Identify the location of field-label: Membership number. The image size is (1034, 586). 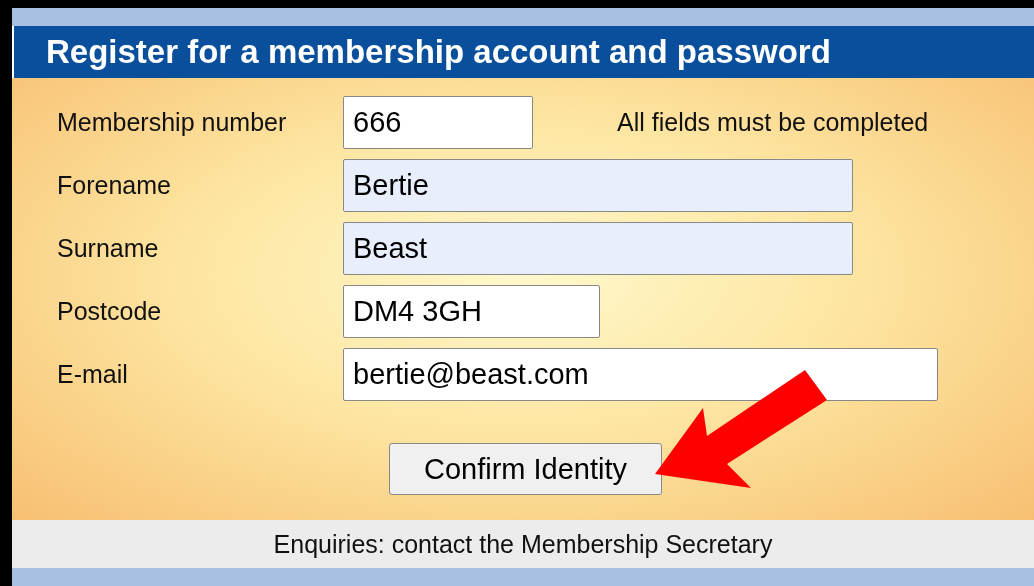
(172, 122).